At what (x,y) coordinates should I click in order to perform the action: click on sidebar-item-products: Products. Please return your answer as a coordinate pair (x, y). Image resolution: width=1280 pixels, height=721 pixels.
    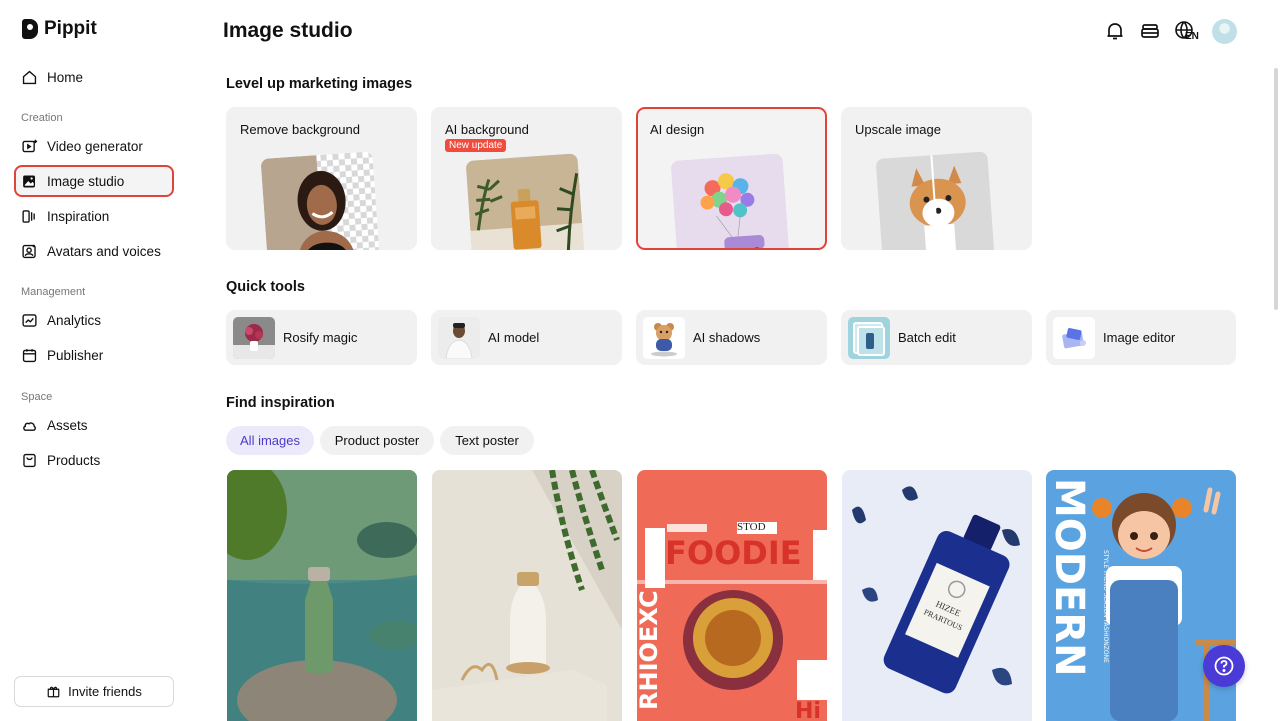
    Looking at the image, I should click on (94, 460).